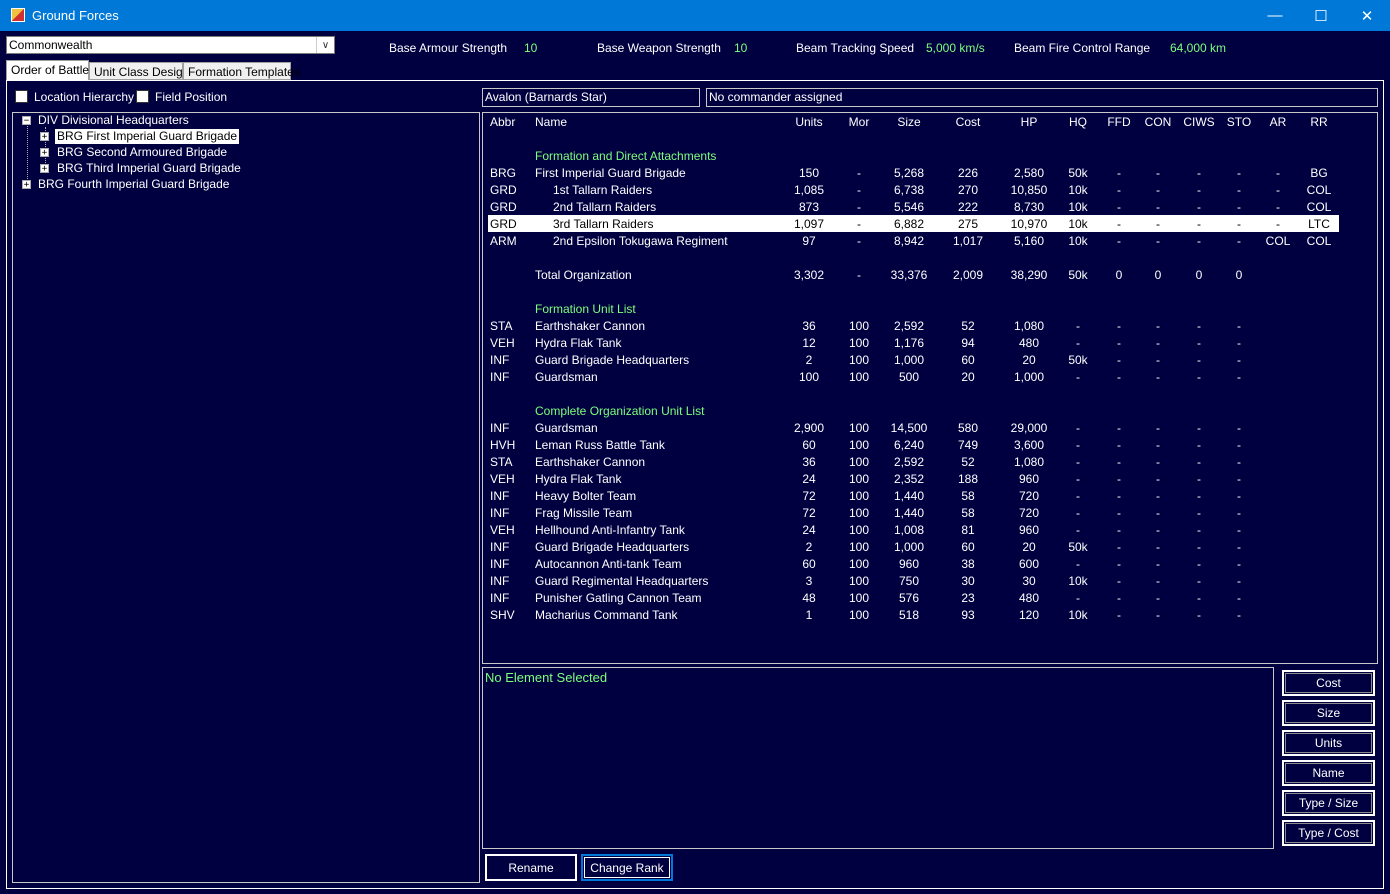  Describe the element at coordinates (809, 428) in the screenshot. I see `grid-cell: 2,900` at that location.